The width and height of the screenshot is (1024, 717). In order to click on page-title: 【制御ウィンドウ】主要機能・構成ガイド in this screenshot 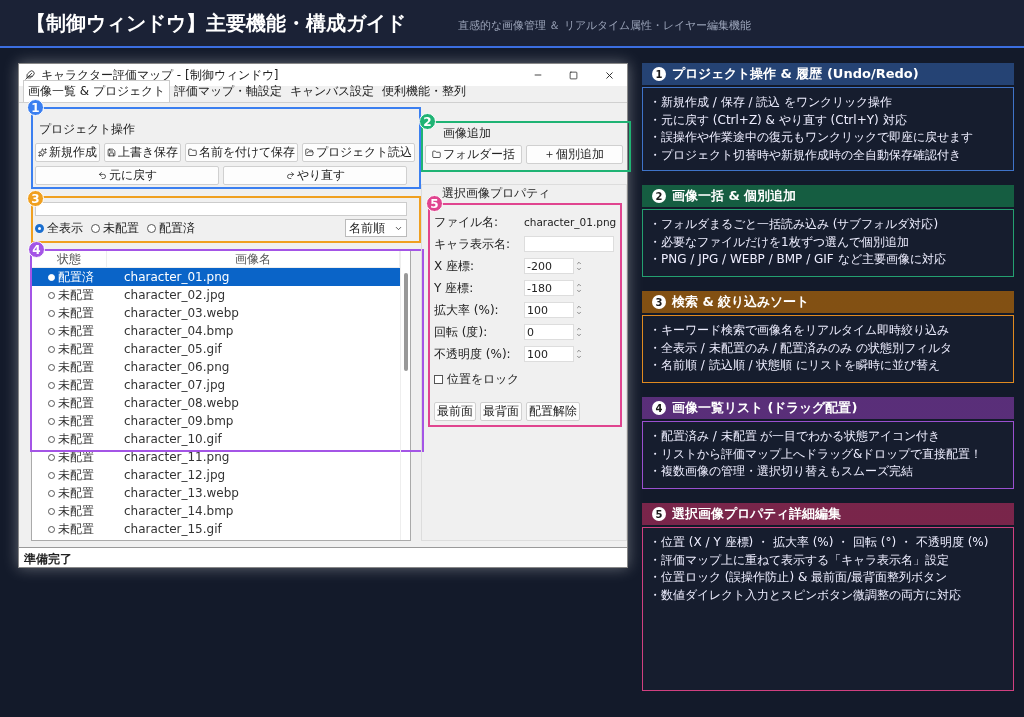, I will do `click(216, 23)`.